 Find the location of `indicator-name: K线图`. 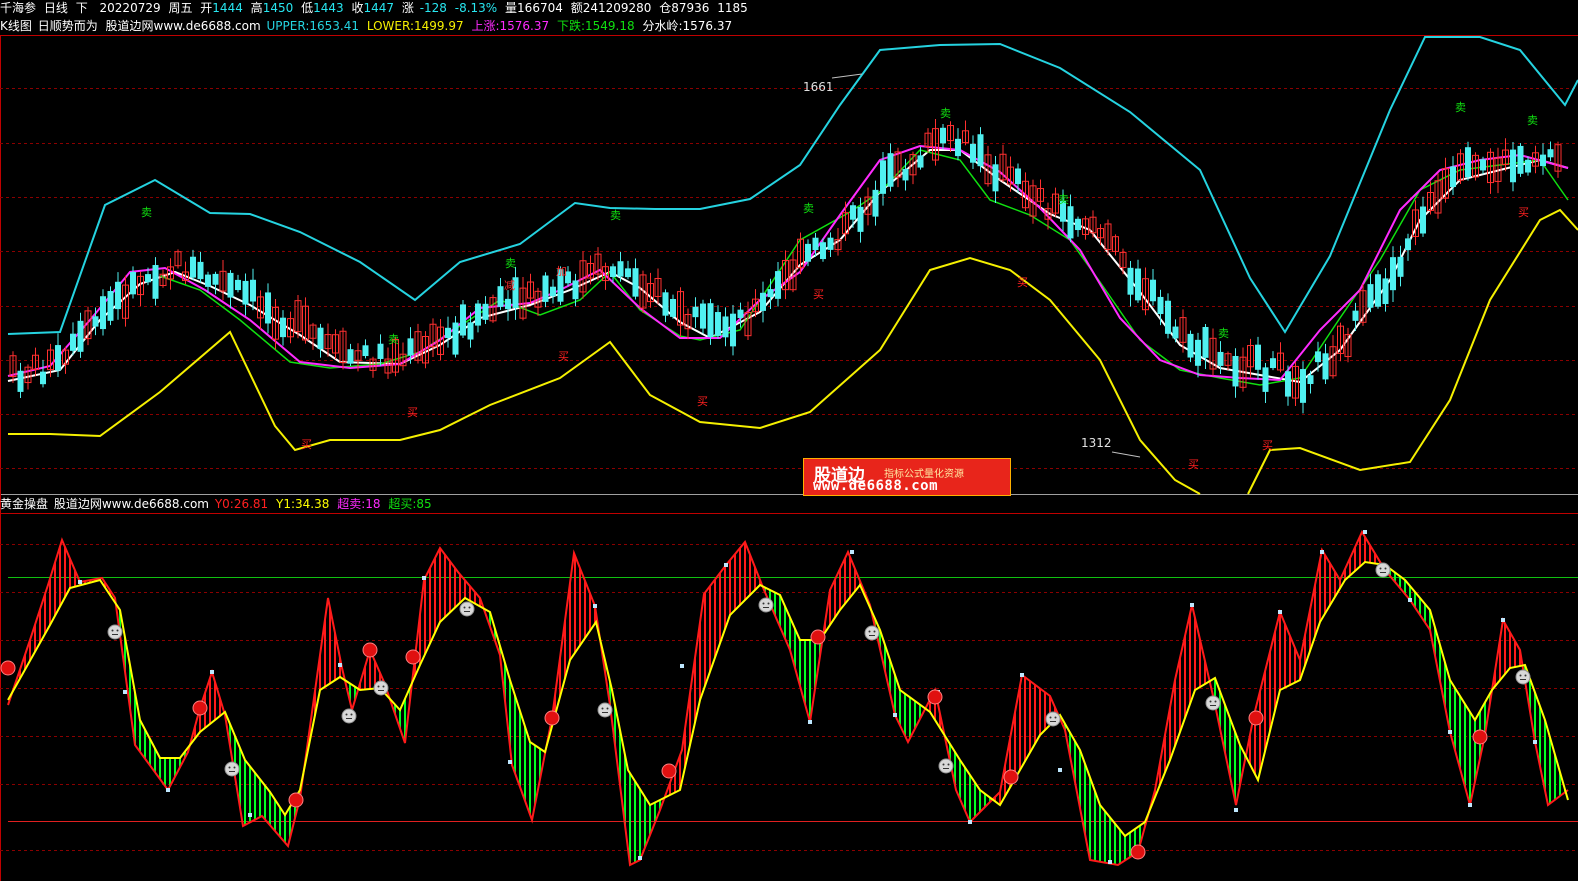

indicator-name: K线图 is located at coordinates (16, 26).